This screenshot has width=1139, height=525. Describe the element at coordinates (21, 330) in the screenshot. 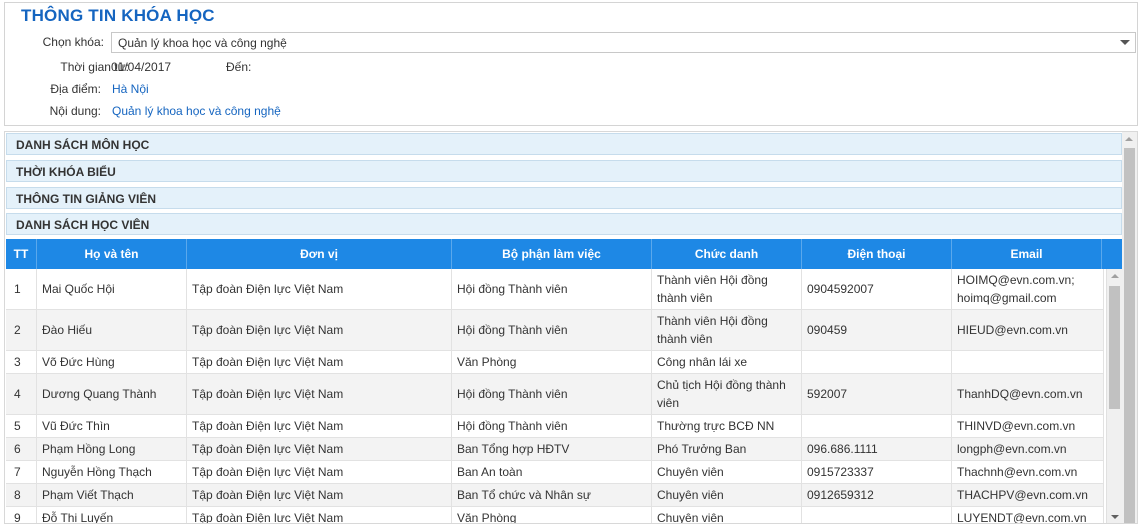

I see `cell-tt: 2` at that location.